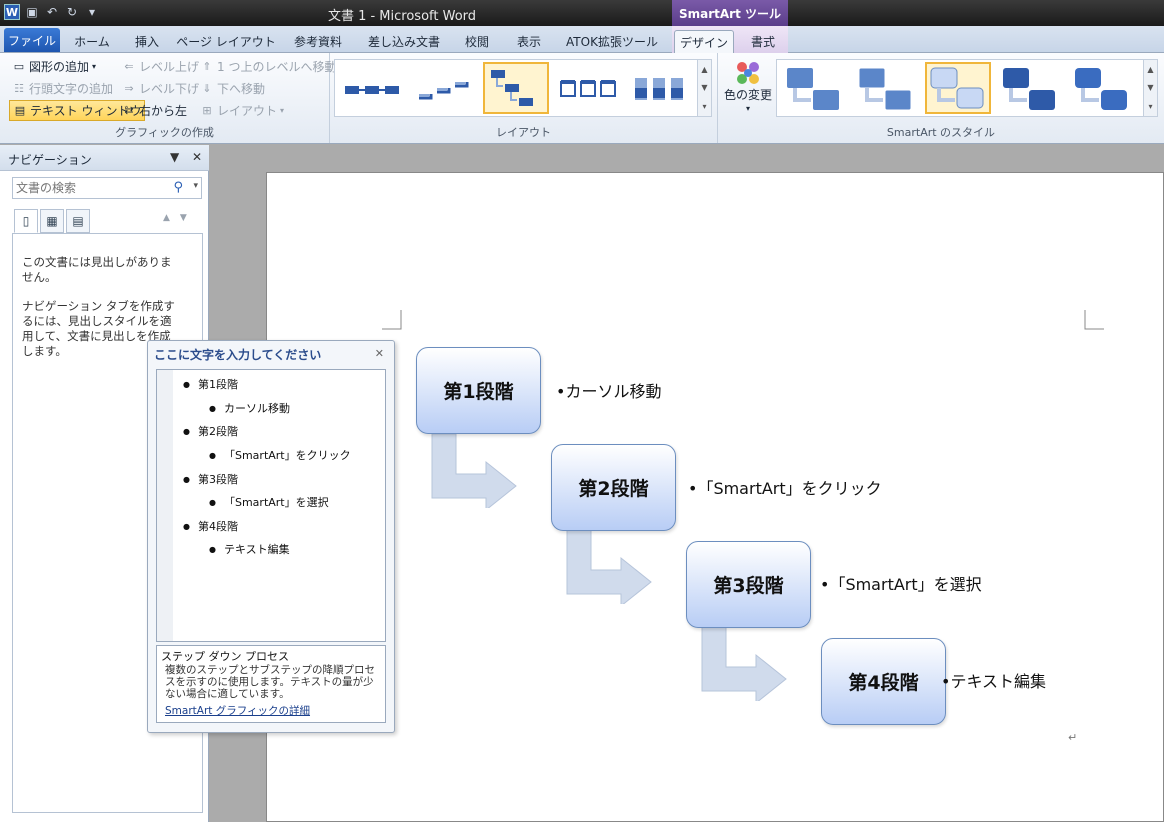 This screenshot has width=1164, height=822. Describe the element at coordinates (180, 218) in the screenshot. I see `navigation-prev-next-arrows: ▲▼` at that location.